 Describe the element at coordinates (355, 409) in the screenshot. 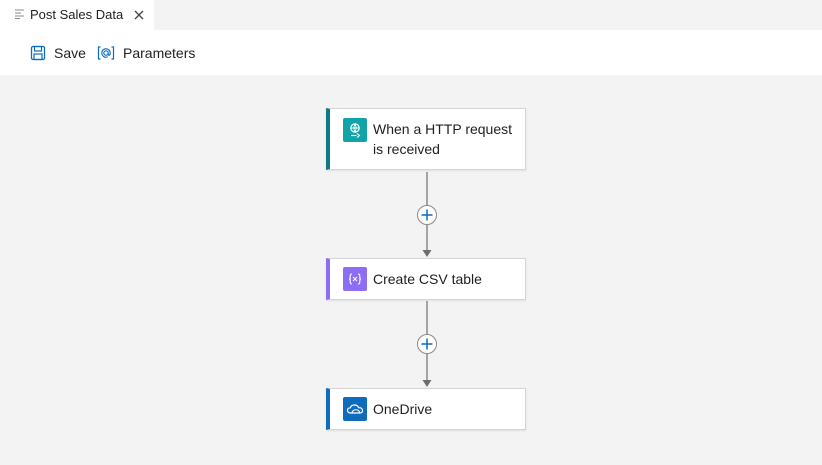

I see `onedrive-icon` at that location.